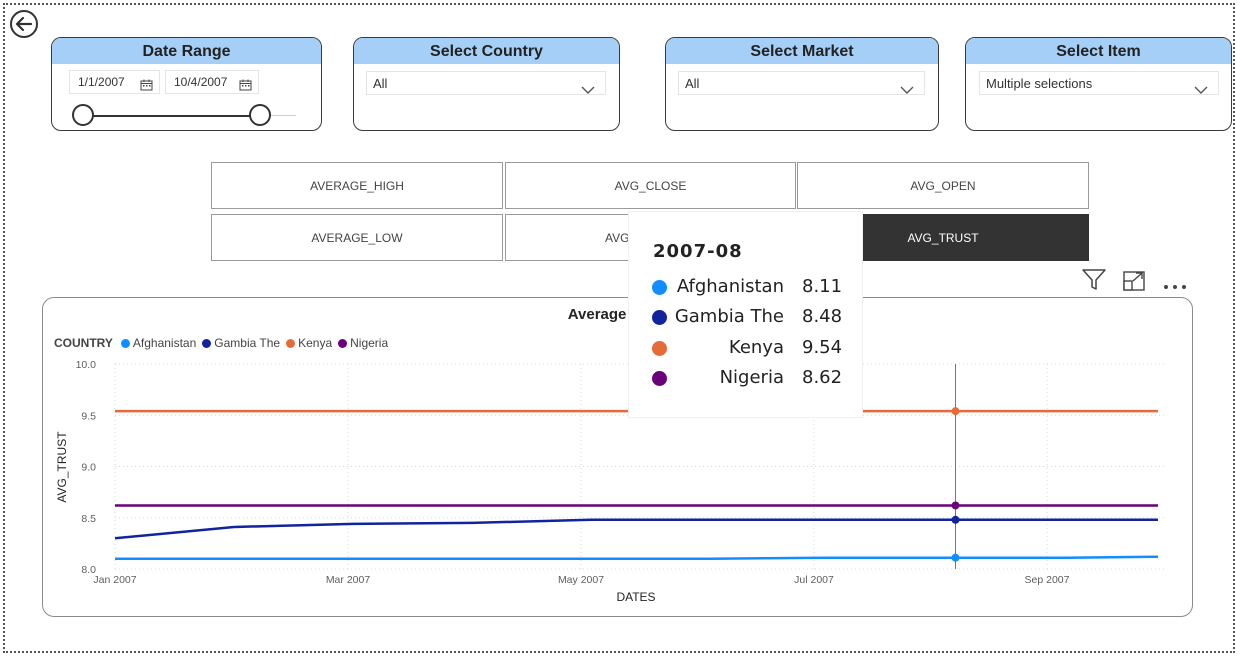 The width and height of the screenshot is (1242, 657). I want to click on tooltip-country: Afghanistan, so click(730, 286).